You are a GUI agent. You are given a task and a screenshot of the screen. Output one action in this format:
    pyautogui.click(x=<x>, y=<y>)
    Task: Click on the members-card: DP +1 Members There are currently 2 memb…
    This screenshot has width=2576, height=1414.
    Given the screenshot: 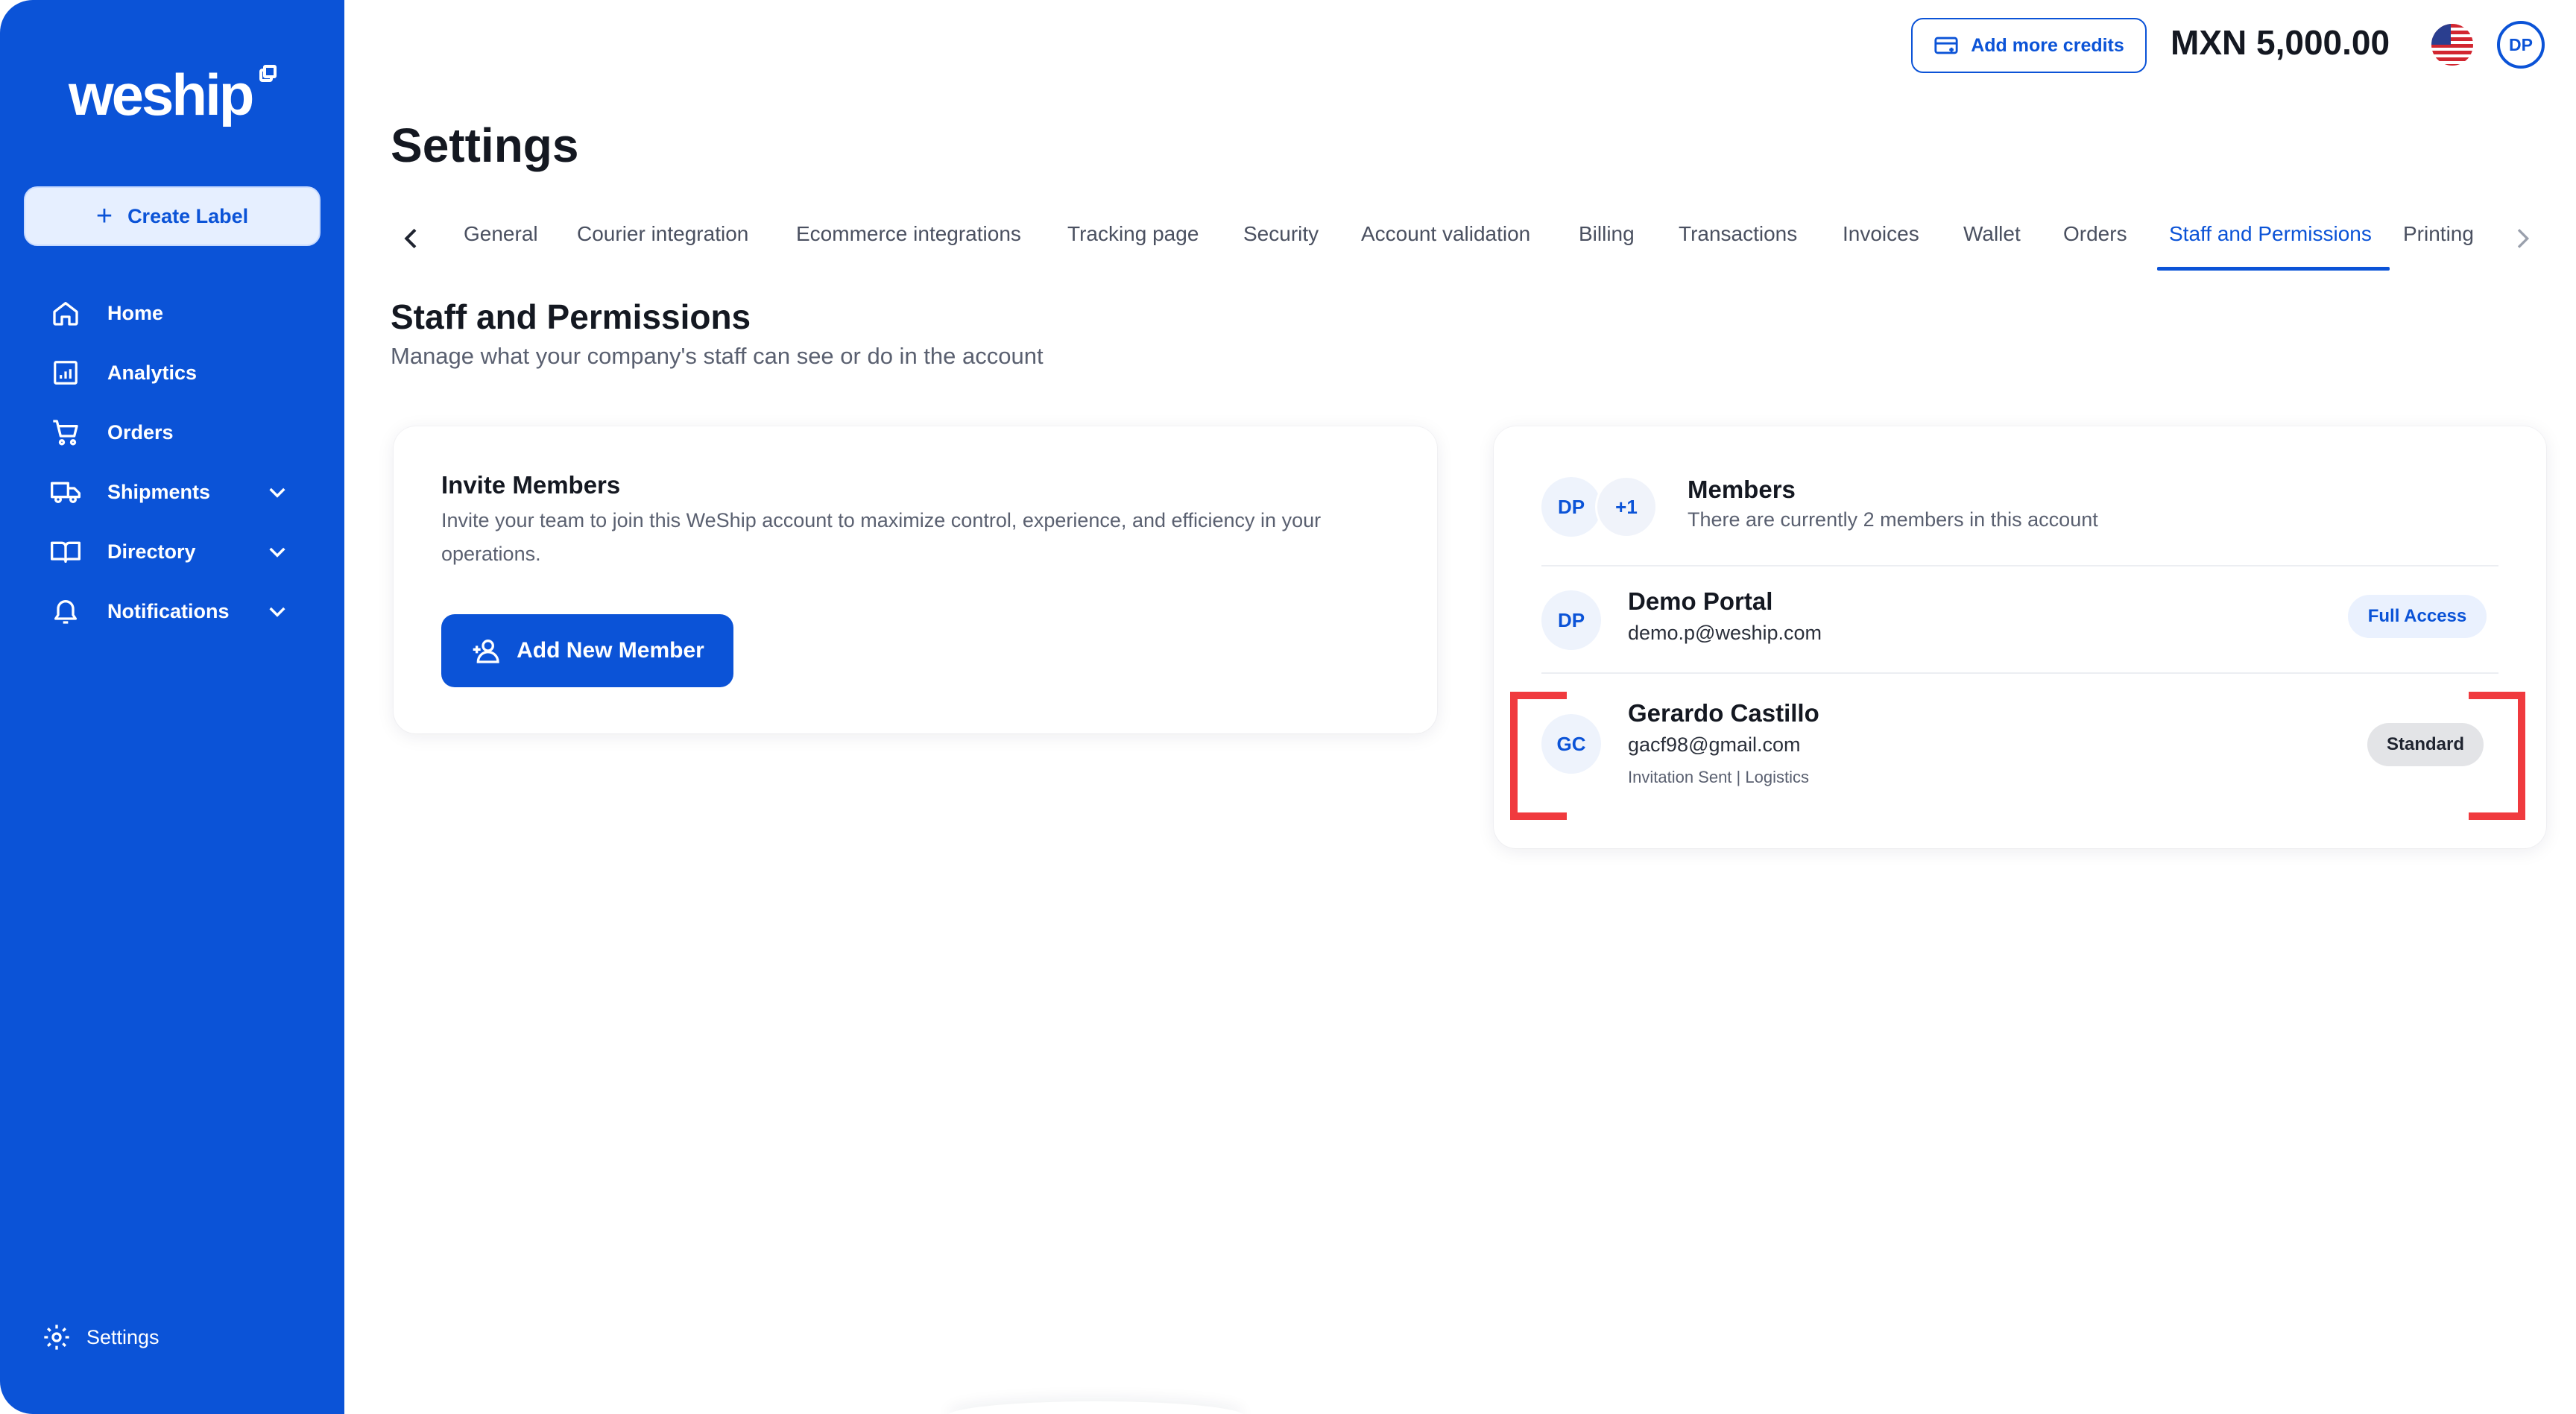 What is the action you would take?
    pyautogui.click(x=2020, y=637)
    